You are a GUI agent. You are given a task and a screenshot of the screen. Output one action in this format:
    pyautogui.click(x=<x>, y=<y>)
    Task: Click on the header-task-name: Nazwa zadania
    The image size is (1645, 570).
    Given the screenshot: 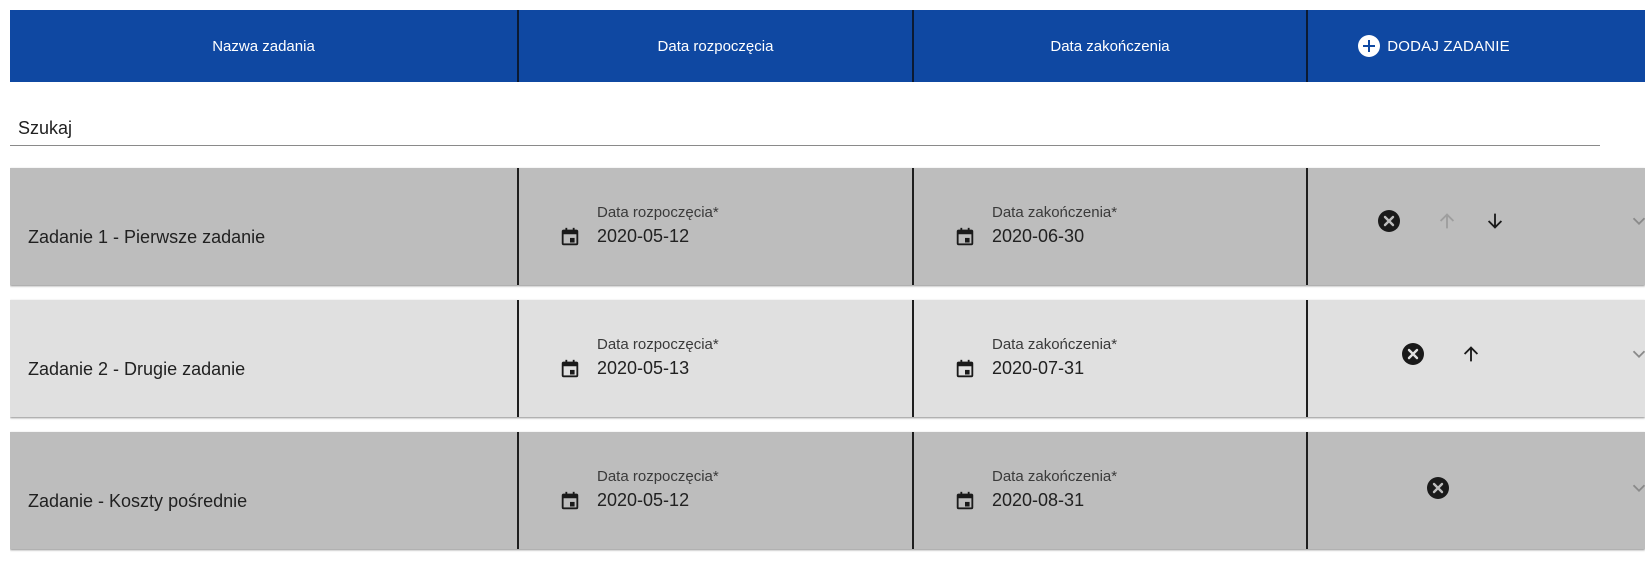 What is the action you would take?
    pyautogui.click(x=263, y=46)
    